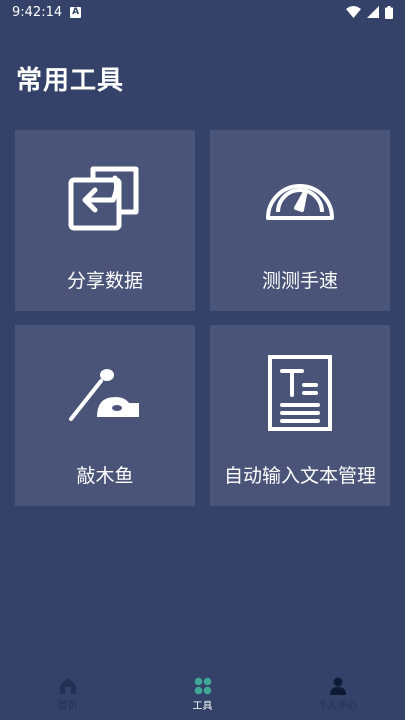 The height and width of the screenshot is (720, 405). What do you see at coordinates (103, 198) in the screenshot?
I see `share-data-icon` at bounding box center [103, 198].